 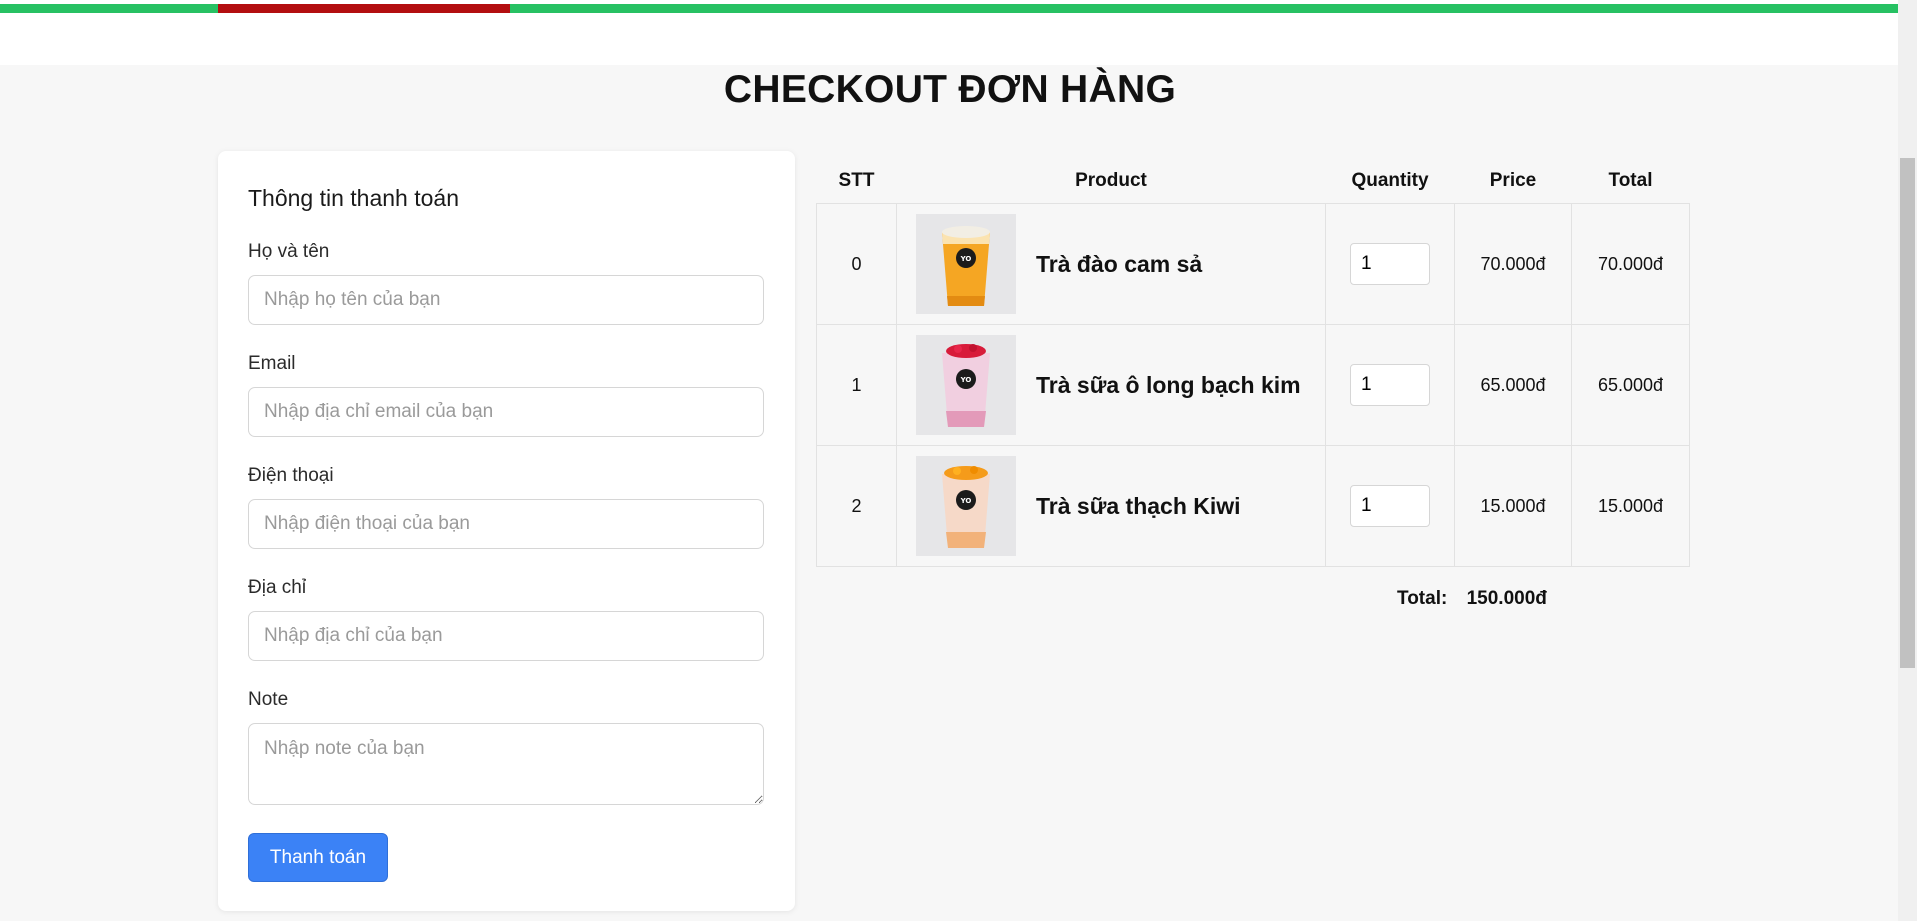 What do you see at coordinates (506, 636) in the screenshot?
I see `address-input` at bounding box center [506, 636].